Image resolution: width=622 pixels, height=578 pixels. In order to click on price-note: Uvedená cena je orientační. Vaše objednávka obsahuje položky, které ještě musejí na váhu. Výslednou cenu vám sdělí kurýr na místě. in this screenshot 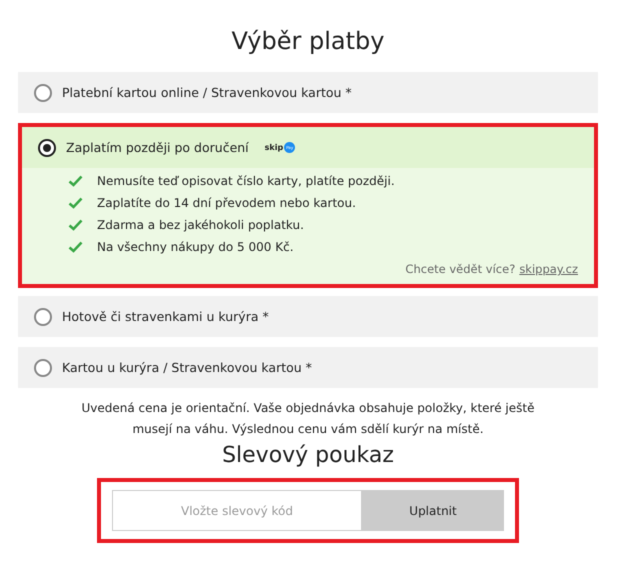, I will do `click(308, 419)`.